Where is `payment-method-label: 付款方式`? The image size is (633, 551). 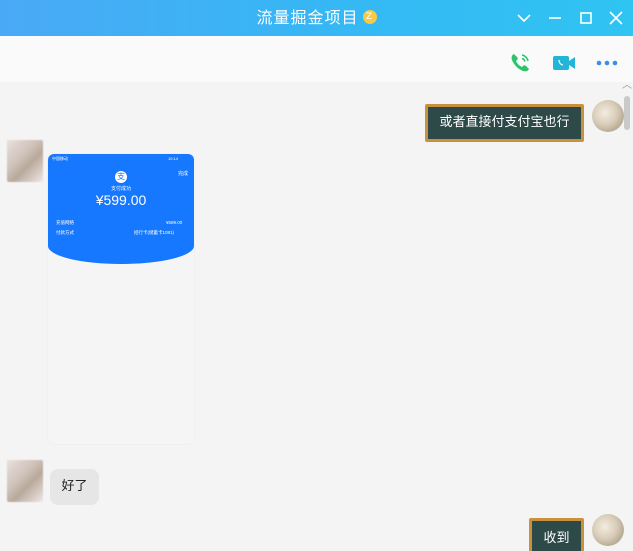 payment-method-label: 付款方式 is located at coordinates (65, 232).